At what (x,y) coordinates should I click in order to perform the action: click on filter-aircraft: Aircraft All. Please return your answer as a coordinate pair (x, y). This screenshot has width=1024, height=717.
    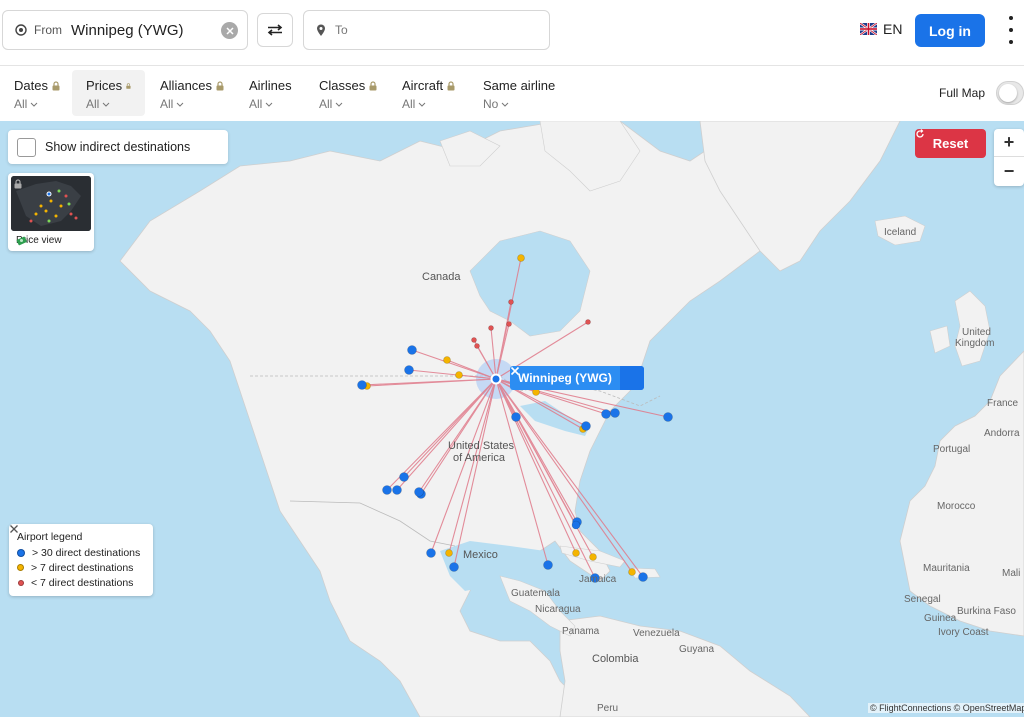
    Looking at the image, I should click on (428, 93).